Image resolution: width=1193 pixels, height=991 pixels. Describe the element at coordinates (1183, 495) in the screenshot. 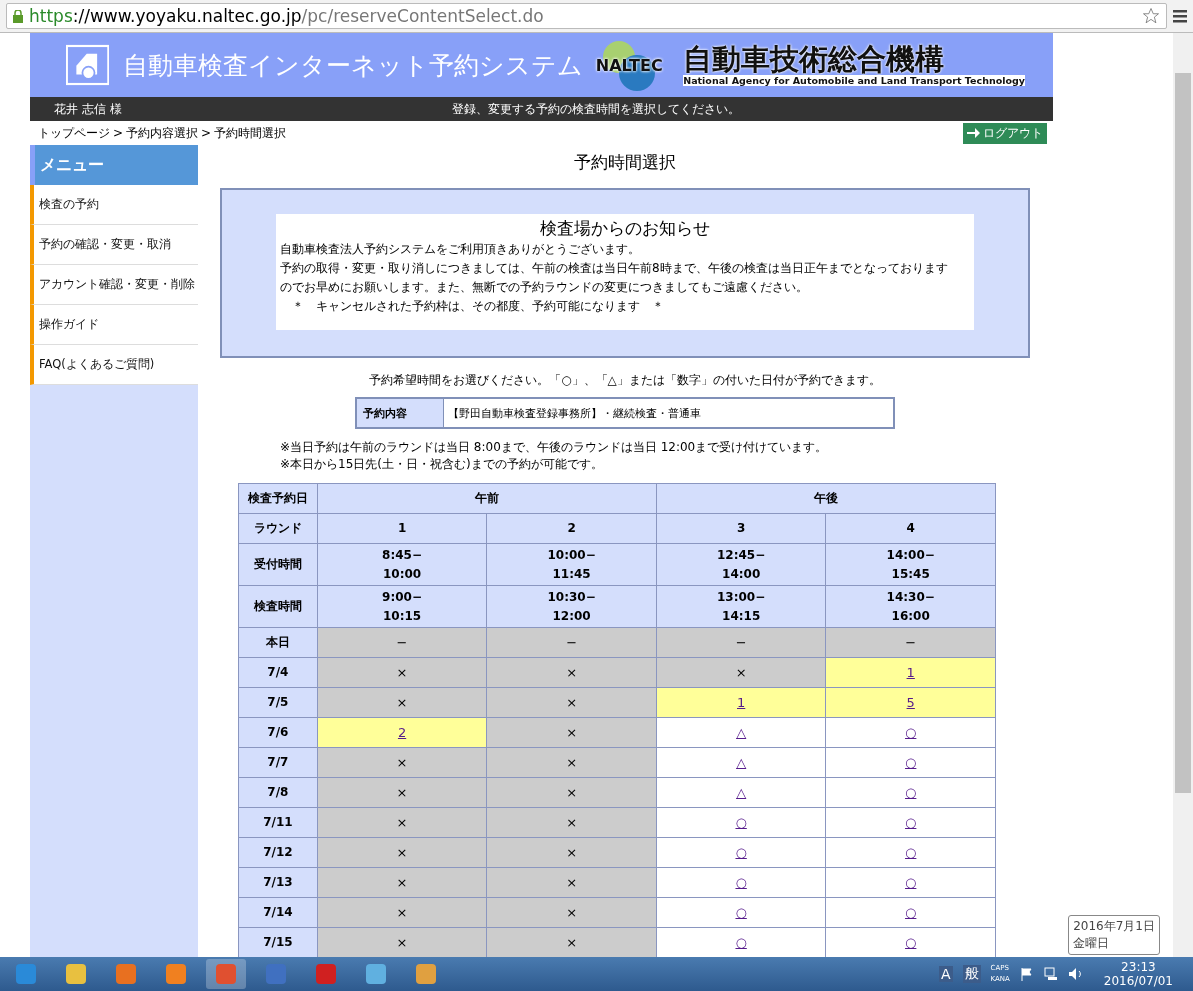

I see `scrollbar` at that location.